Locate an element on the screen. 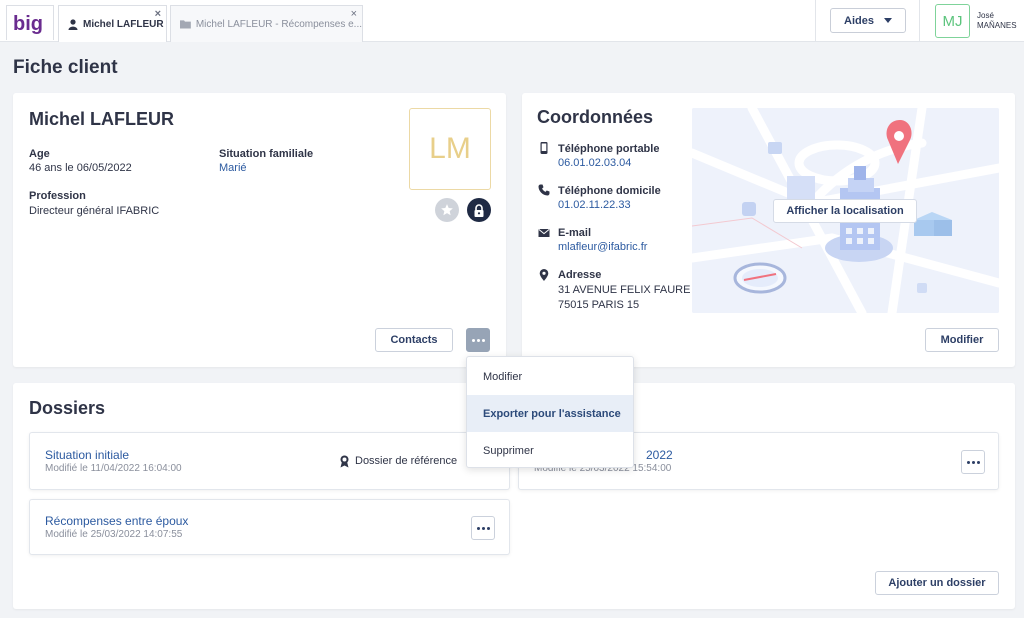 The width and height of the screenshot is (1024, 618). user-last-name: MAÑANES is located at coordinates (997, 25).